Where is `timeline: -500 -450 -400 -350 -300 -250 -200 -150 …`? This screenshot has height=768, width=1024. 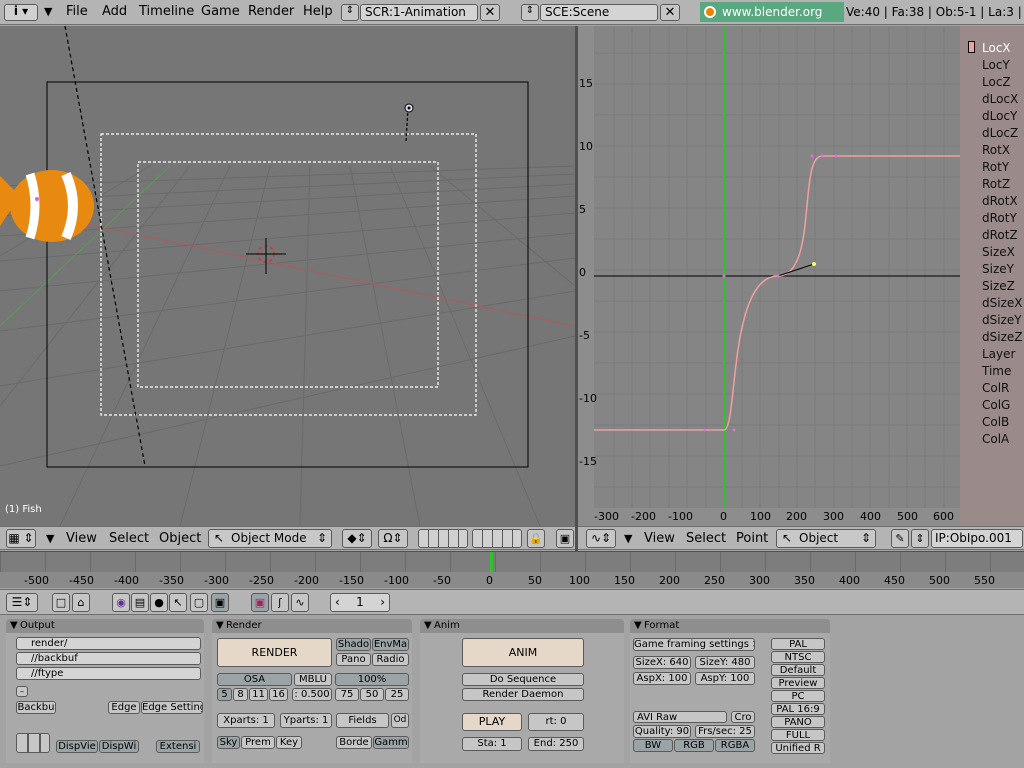 timeline: -500 -450 -400 -350 -300 -250 -200 -150 … is located at coordinates (512, 569).